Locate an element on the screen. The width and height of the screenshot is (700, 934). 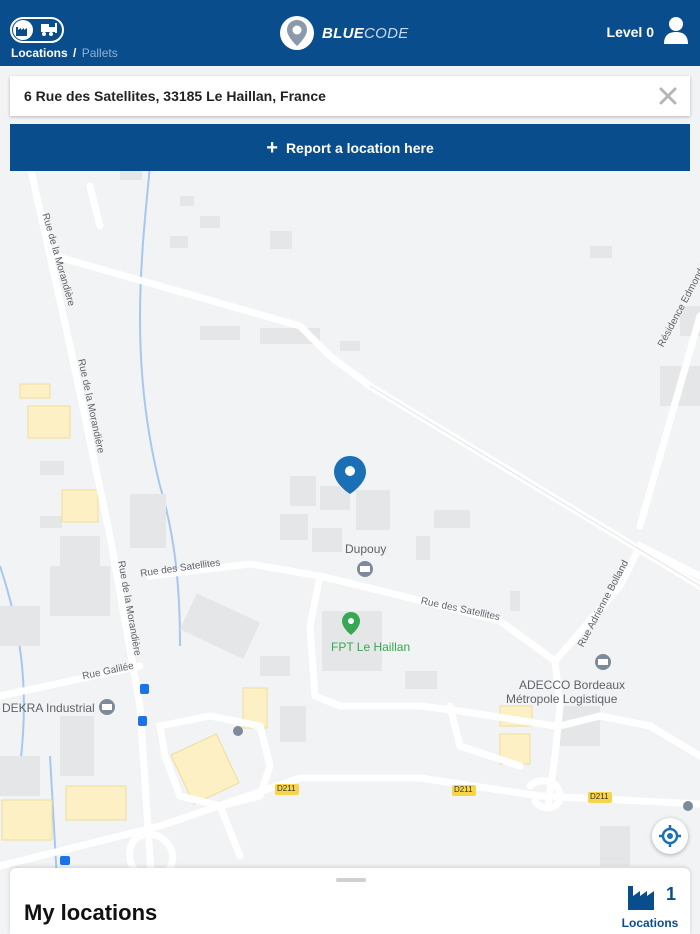
map-label-adecco-1: ADECCO Bordeaux is located at coordinates (572, 685).